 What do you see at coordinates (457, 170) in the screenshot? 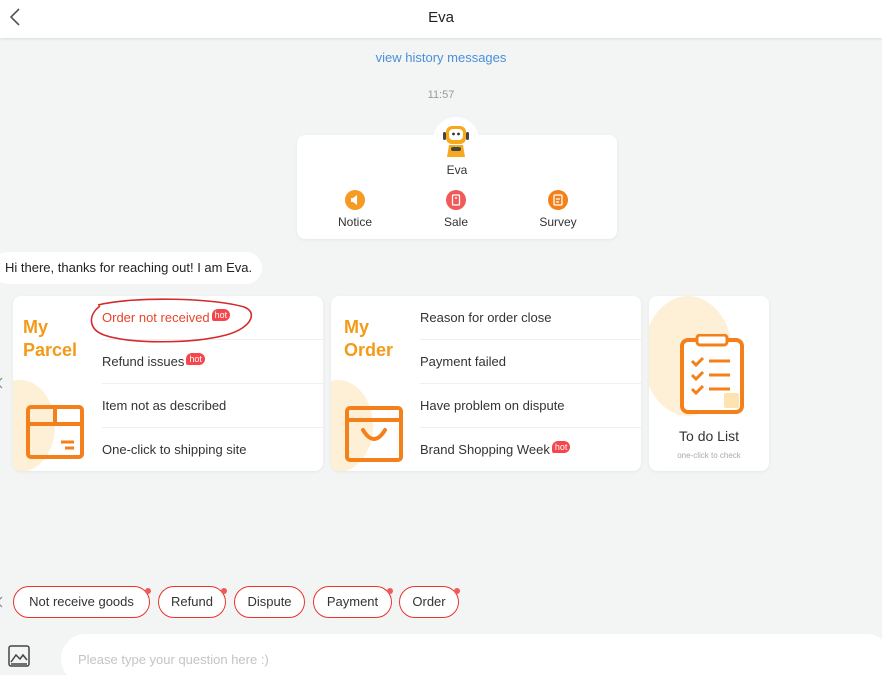
I see `bot-name: Eva` at bounding box center [457, 170].